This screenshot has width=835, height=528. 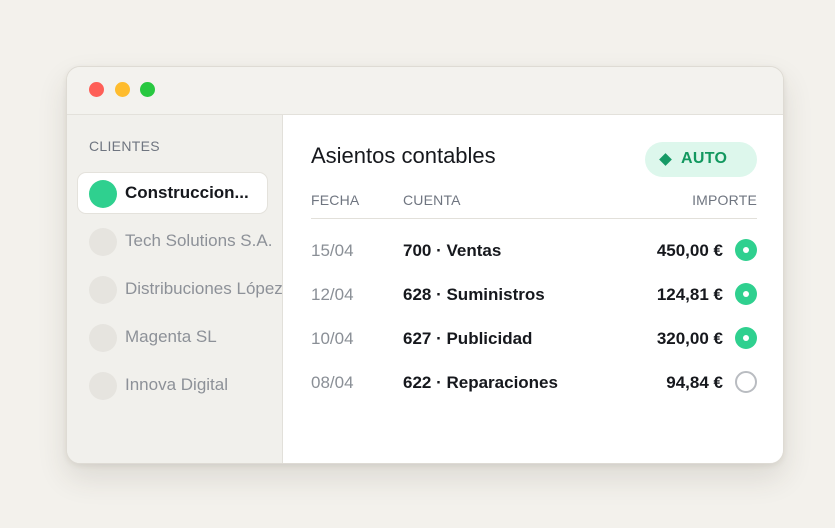 I want to click on zoom-window-button, so click(x=147, y=89).